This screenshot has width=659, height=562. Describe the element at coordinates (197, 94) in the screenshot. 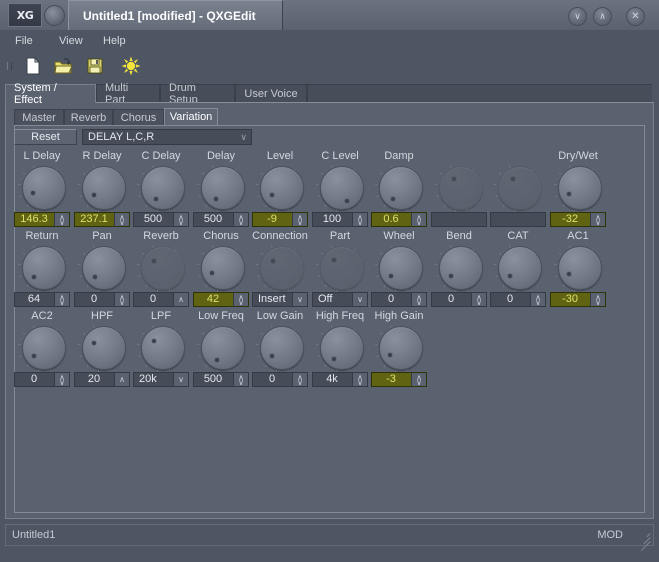

I see `tab-drum-setup: Drum Setup` at that location.